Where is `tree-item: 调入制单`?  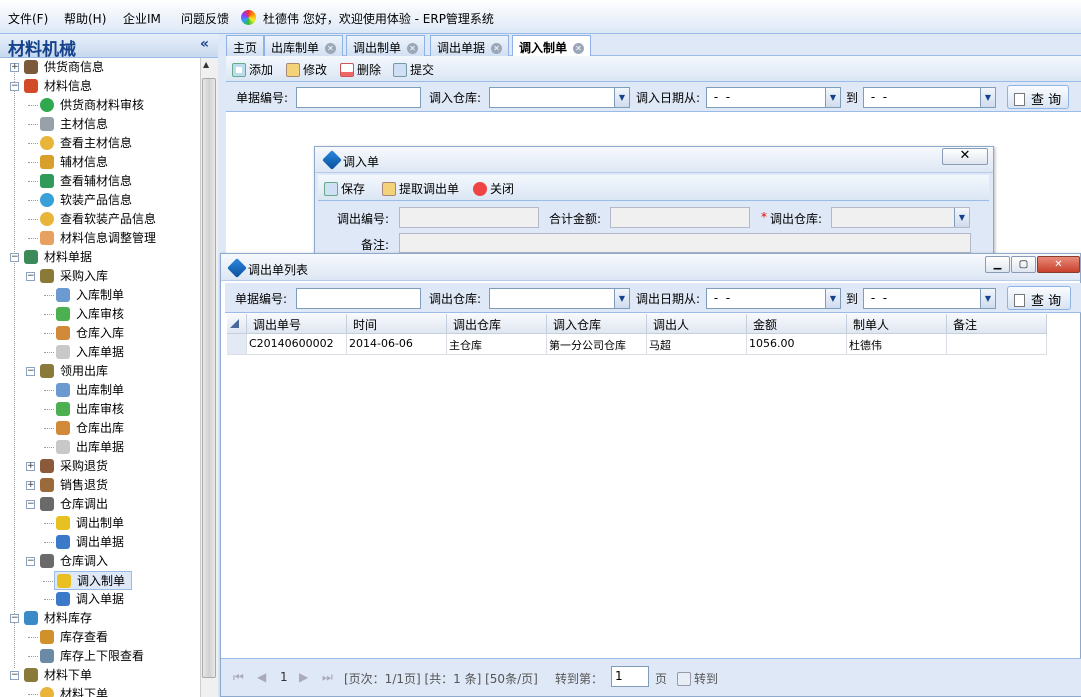 tree-item: 调入制单 is located at coordinates (87, 580).